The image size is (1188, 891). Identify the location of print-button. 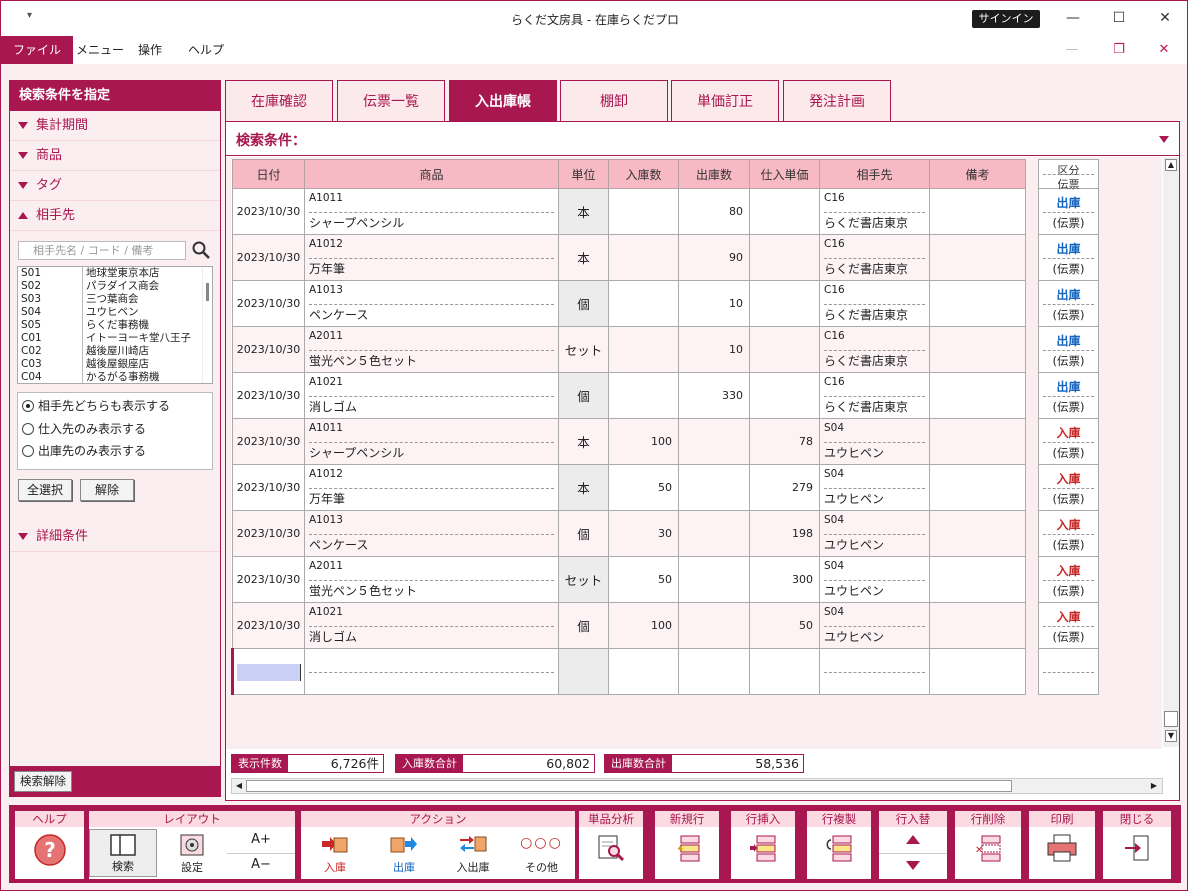
(1062, 853).